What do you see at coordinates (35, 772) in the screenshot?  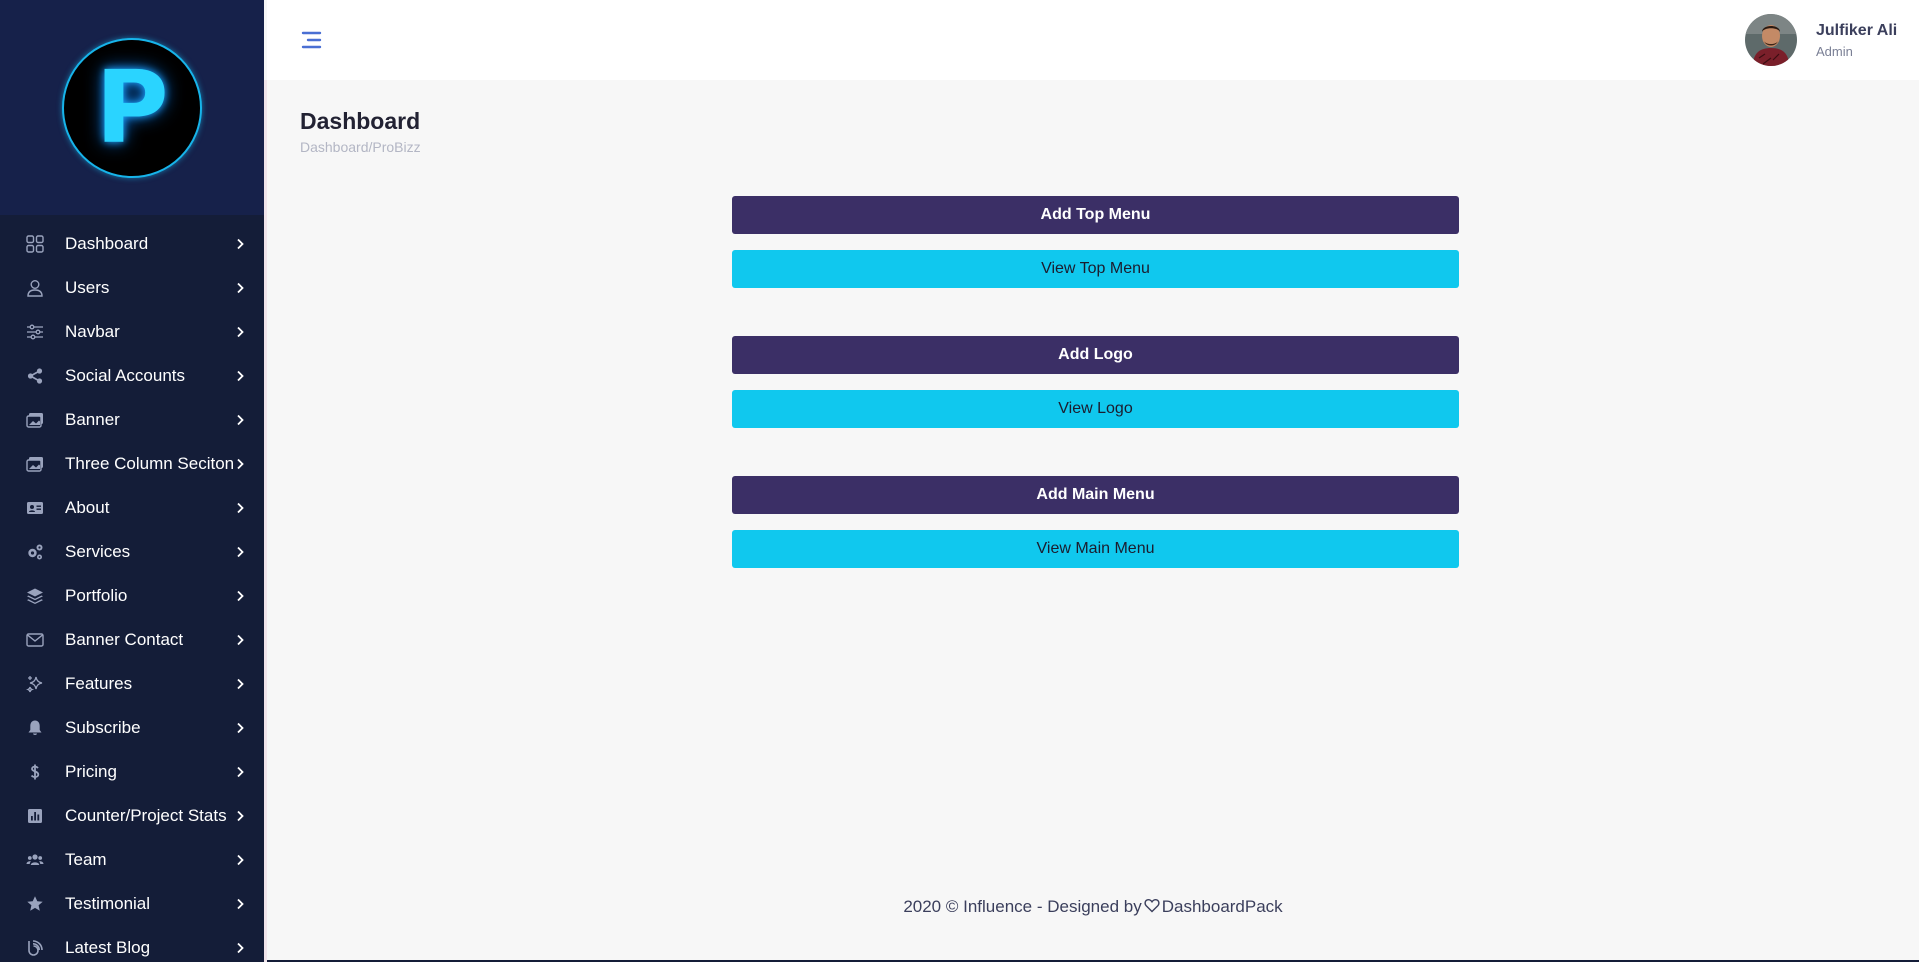 I see `dollar-icon` at bounding box center [35, 772].